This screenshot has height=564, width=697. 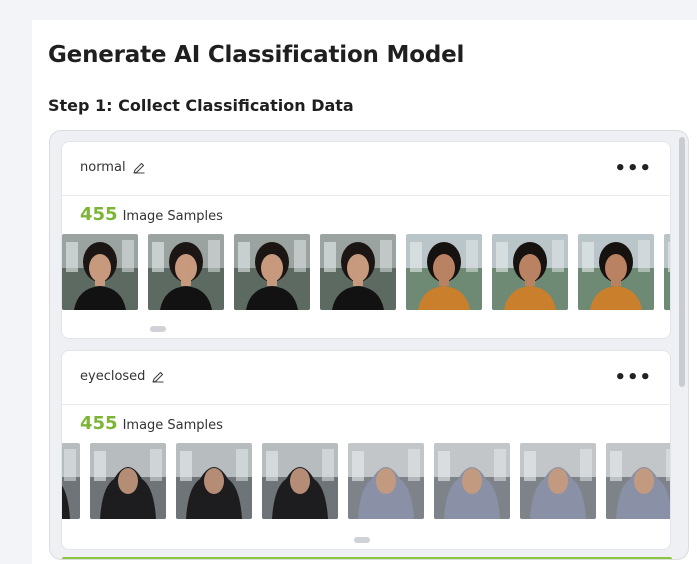 I want to click on card-header: normal •••, so click(x=366, y=169).